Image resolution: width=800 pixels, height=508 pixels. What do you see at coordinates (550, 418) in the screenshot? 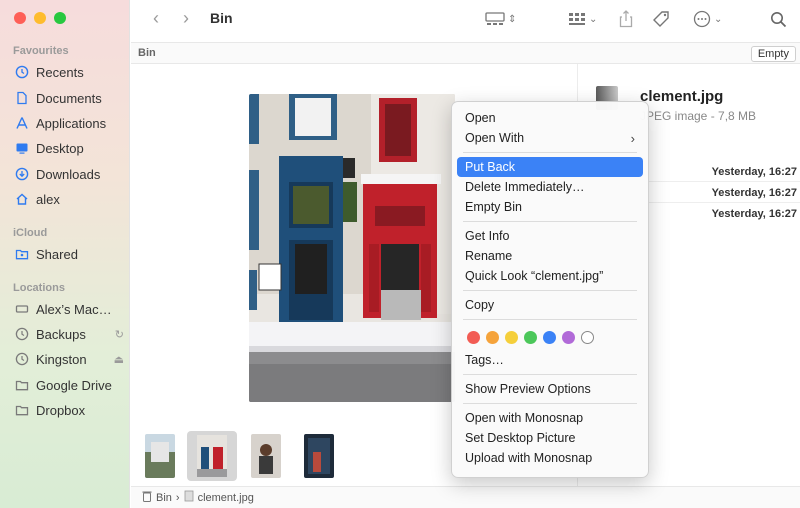
I see `menu-item-open-with-monosnap: Open with Monosnap` at bounding box center [550, 418].